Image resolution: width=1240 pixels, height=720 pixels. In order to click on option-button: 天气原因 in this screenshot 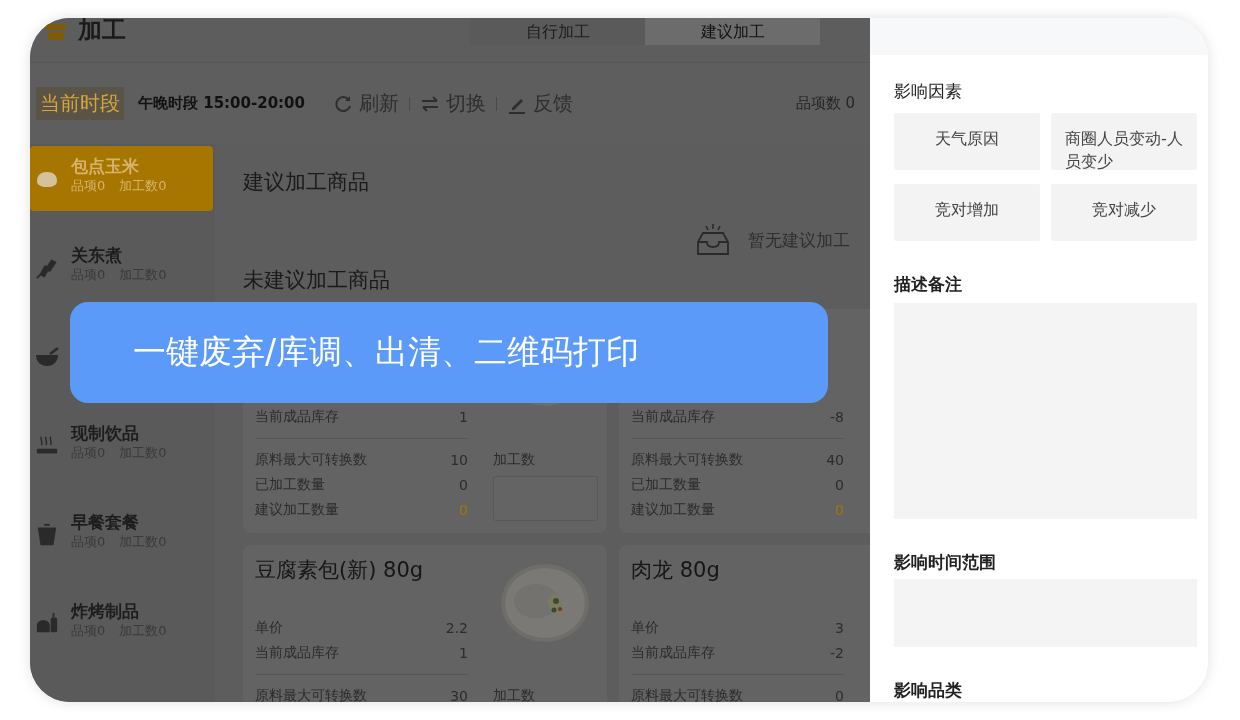, I will do `click(967, 141)`.